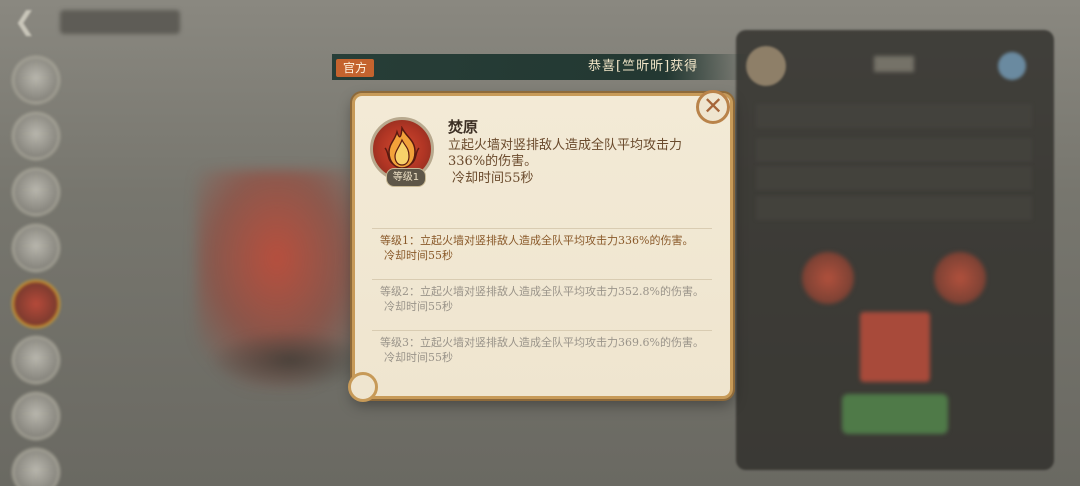  I want to click on pet-list-sidebar, so click(36, 271).